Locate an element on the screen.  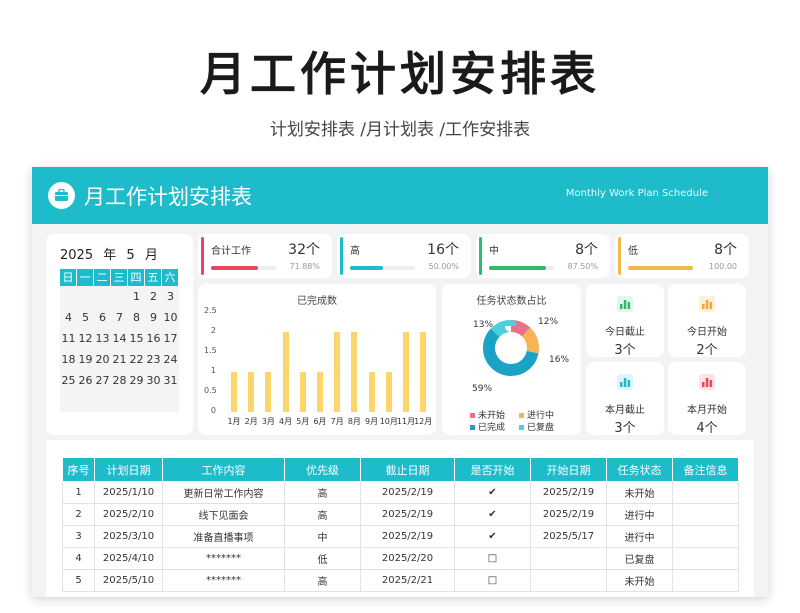
column-header: 开始日期 is located at coordinates (568, 469).